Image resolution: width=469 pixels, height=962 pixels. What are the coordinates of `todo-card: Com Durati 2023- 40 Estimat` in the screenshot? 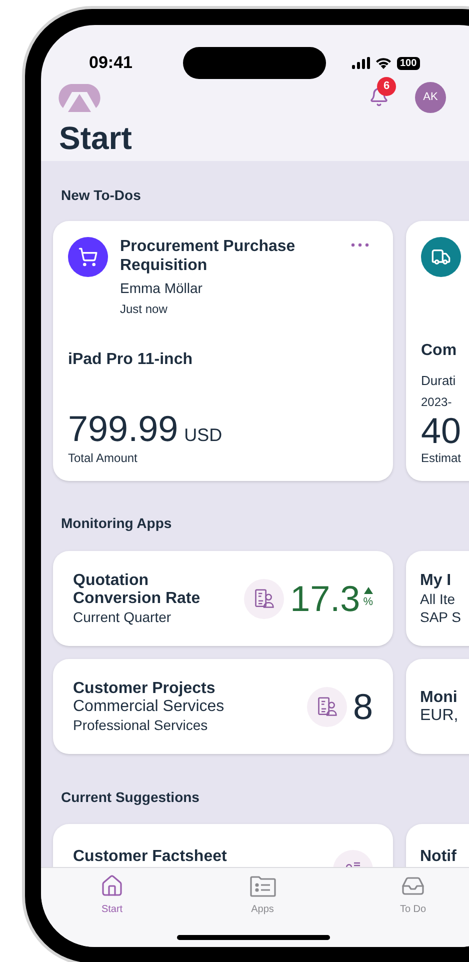 It's located at (437, 351).